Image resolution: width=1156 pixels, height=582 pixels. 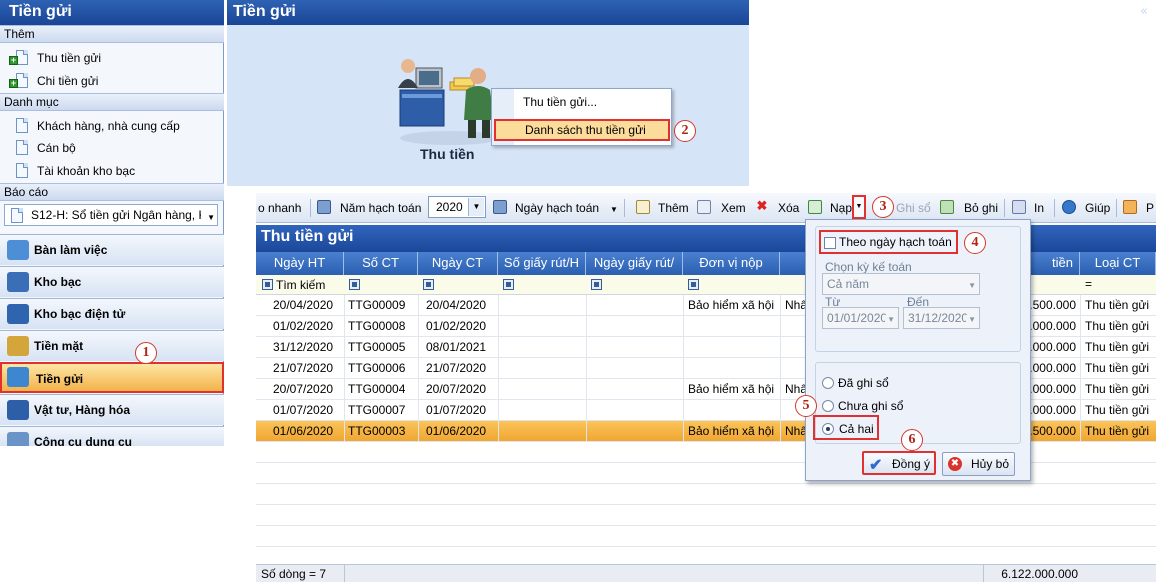 I want to click on collapse-icon: «, so click(x=1144, y=11).